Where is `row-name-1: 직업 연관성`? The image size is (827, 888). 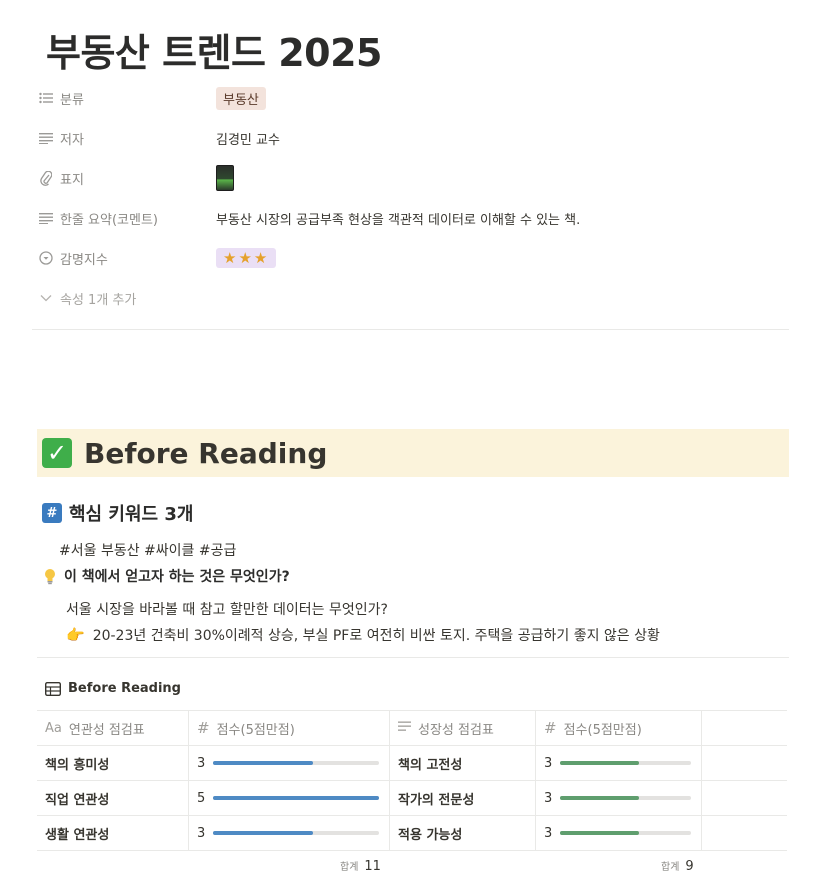 row-name-1: 직업 연관성 is located at coordinates (113, 798).